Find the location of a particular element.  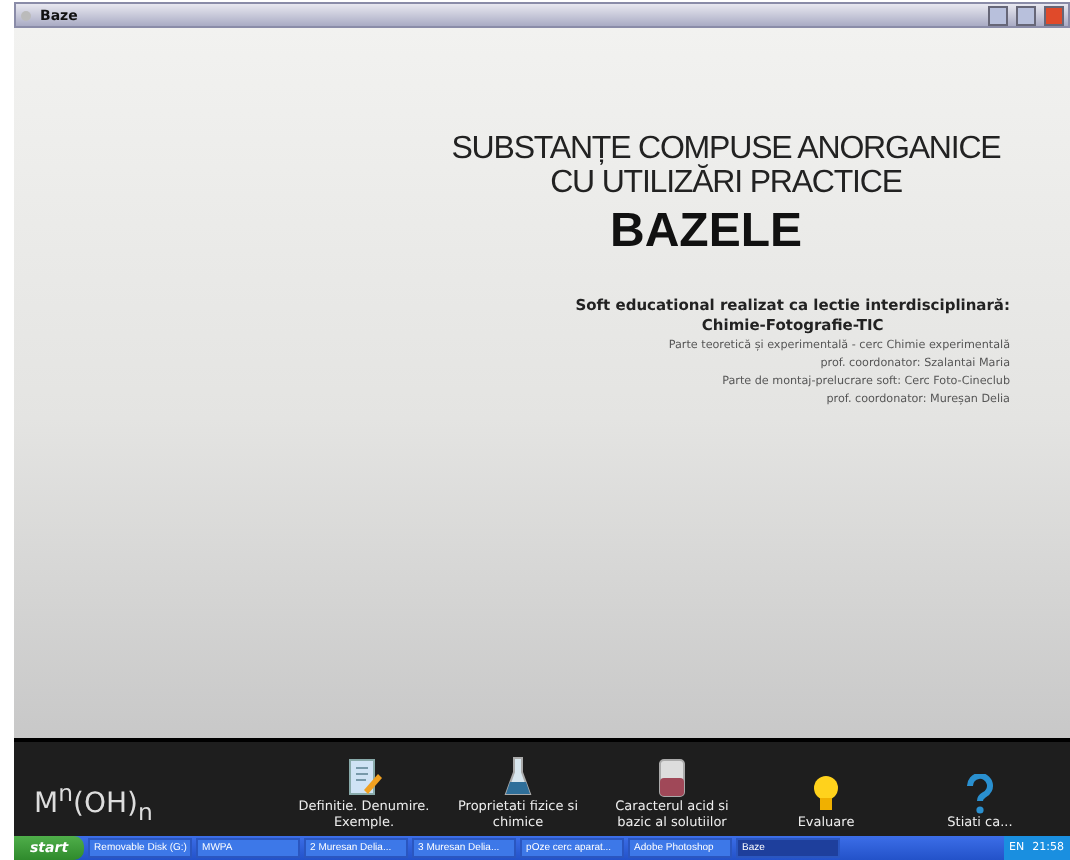

formula: M$^{n}$(OH)$_{n}$ is located at coordinates (94, 802).